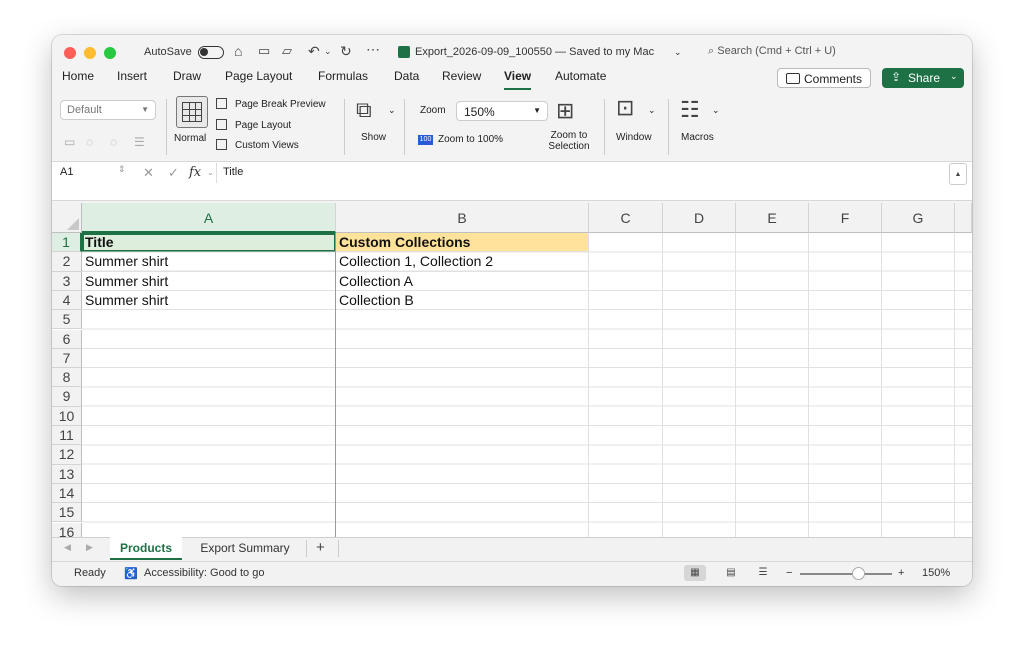 The image size is (1024, 655). Describe the element at coordinates (470, 139) in the screenshot. I see `zoom-to-100-button: Zoom to 100%` at that location.